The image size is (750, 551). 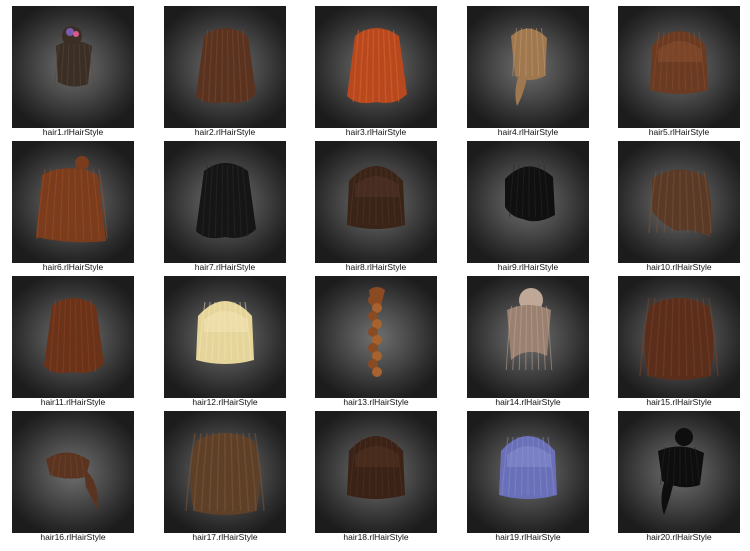 I want to click on hairstyle-filename-label: hair16.rlHairStyle, so click(x=73, y=537).